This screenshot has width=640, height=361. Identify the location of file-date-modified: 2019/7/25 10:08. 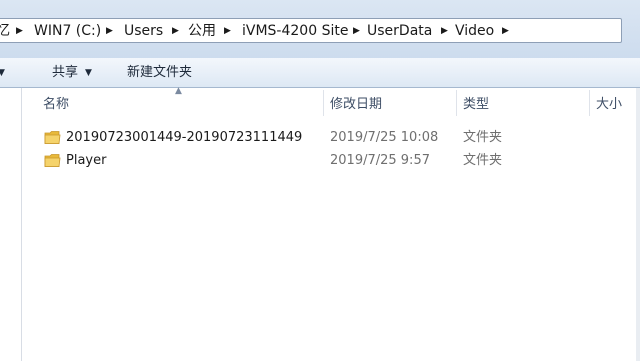
(384, 137).